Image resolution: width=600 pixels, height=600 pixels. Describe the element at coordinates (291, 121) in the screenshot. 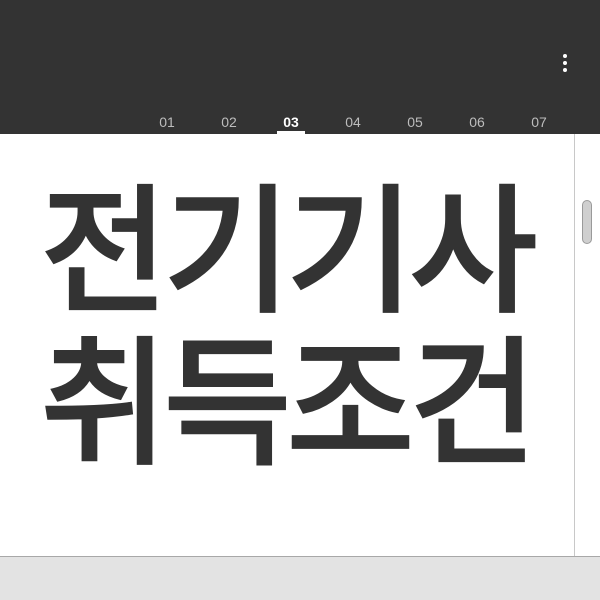

I see `tab-03: 03` at that location.